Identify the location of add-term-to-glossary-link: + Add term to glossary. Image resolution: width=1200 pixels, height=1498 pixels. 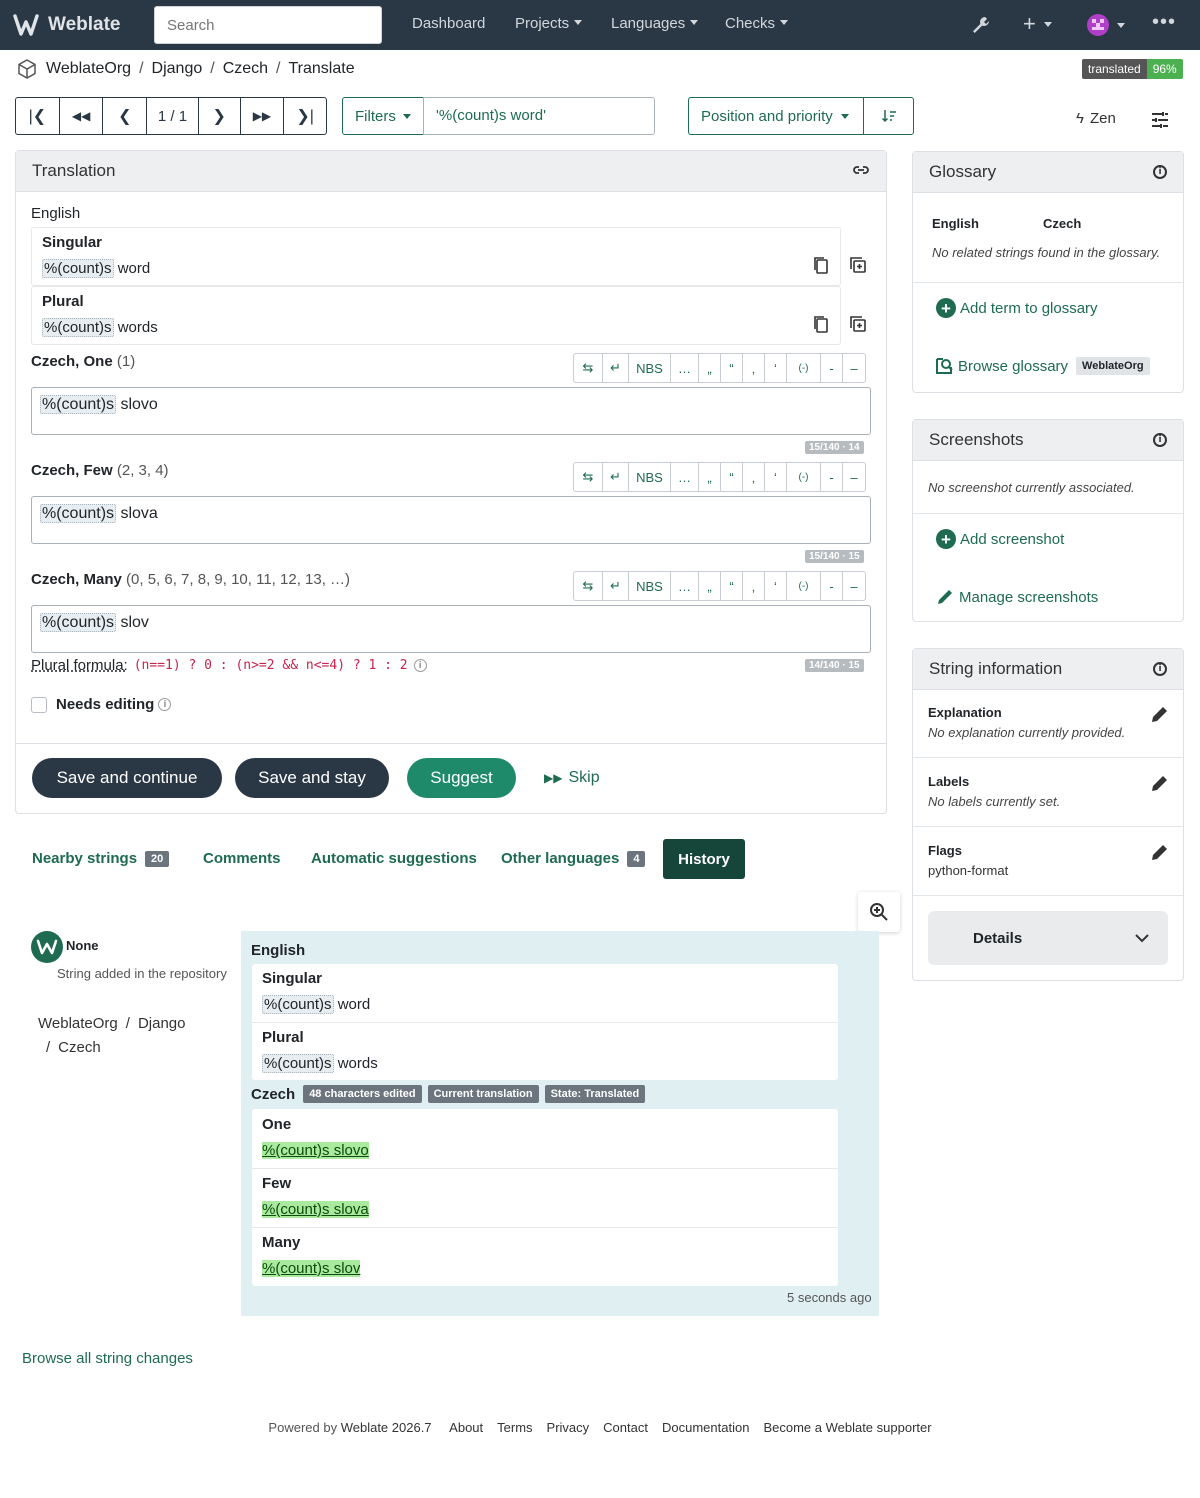
(1017, 308).